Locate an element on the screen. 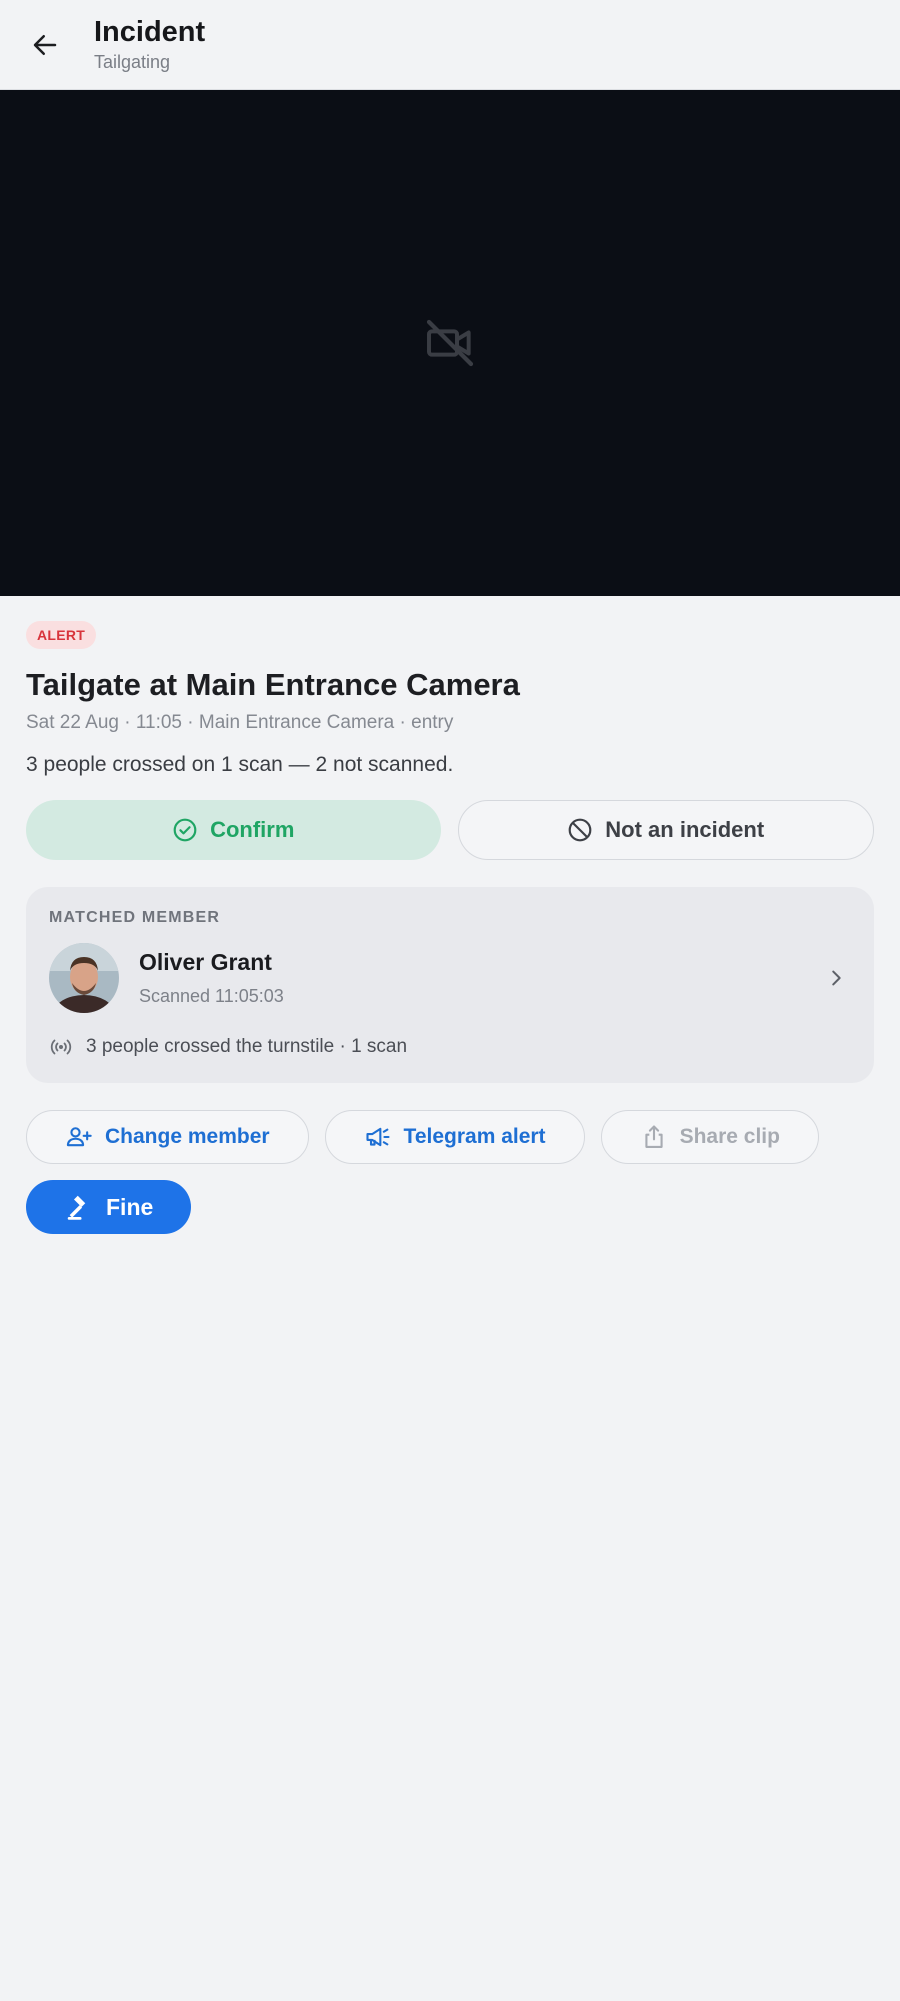 This screenshot has height=2001, width=900. header-titles: Incident Tailgating is located at coordinates (149, 44).